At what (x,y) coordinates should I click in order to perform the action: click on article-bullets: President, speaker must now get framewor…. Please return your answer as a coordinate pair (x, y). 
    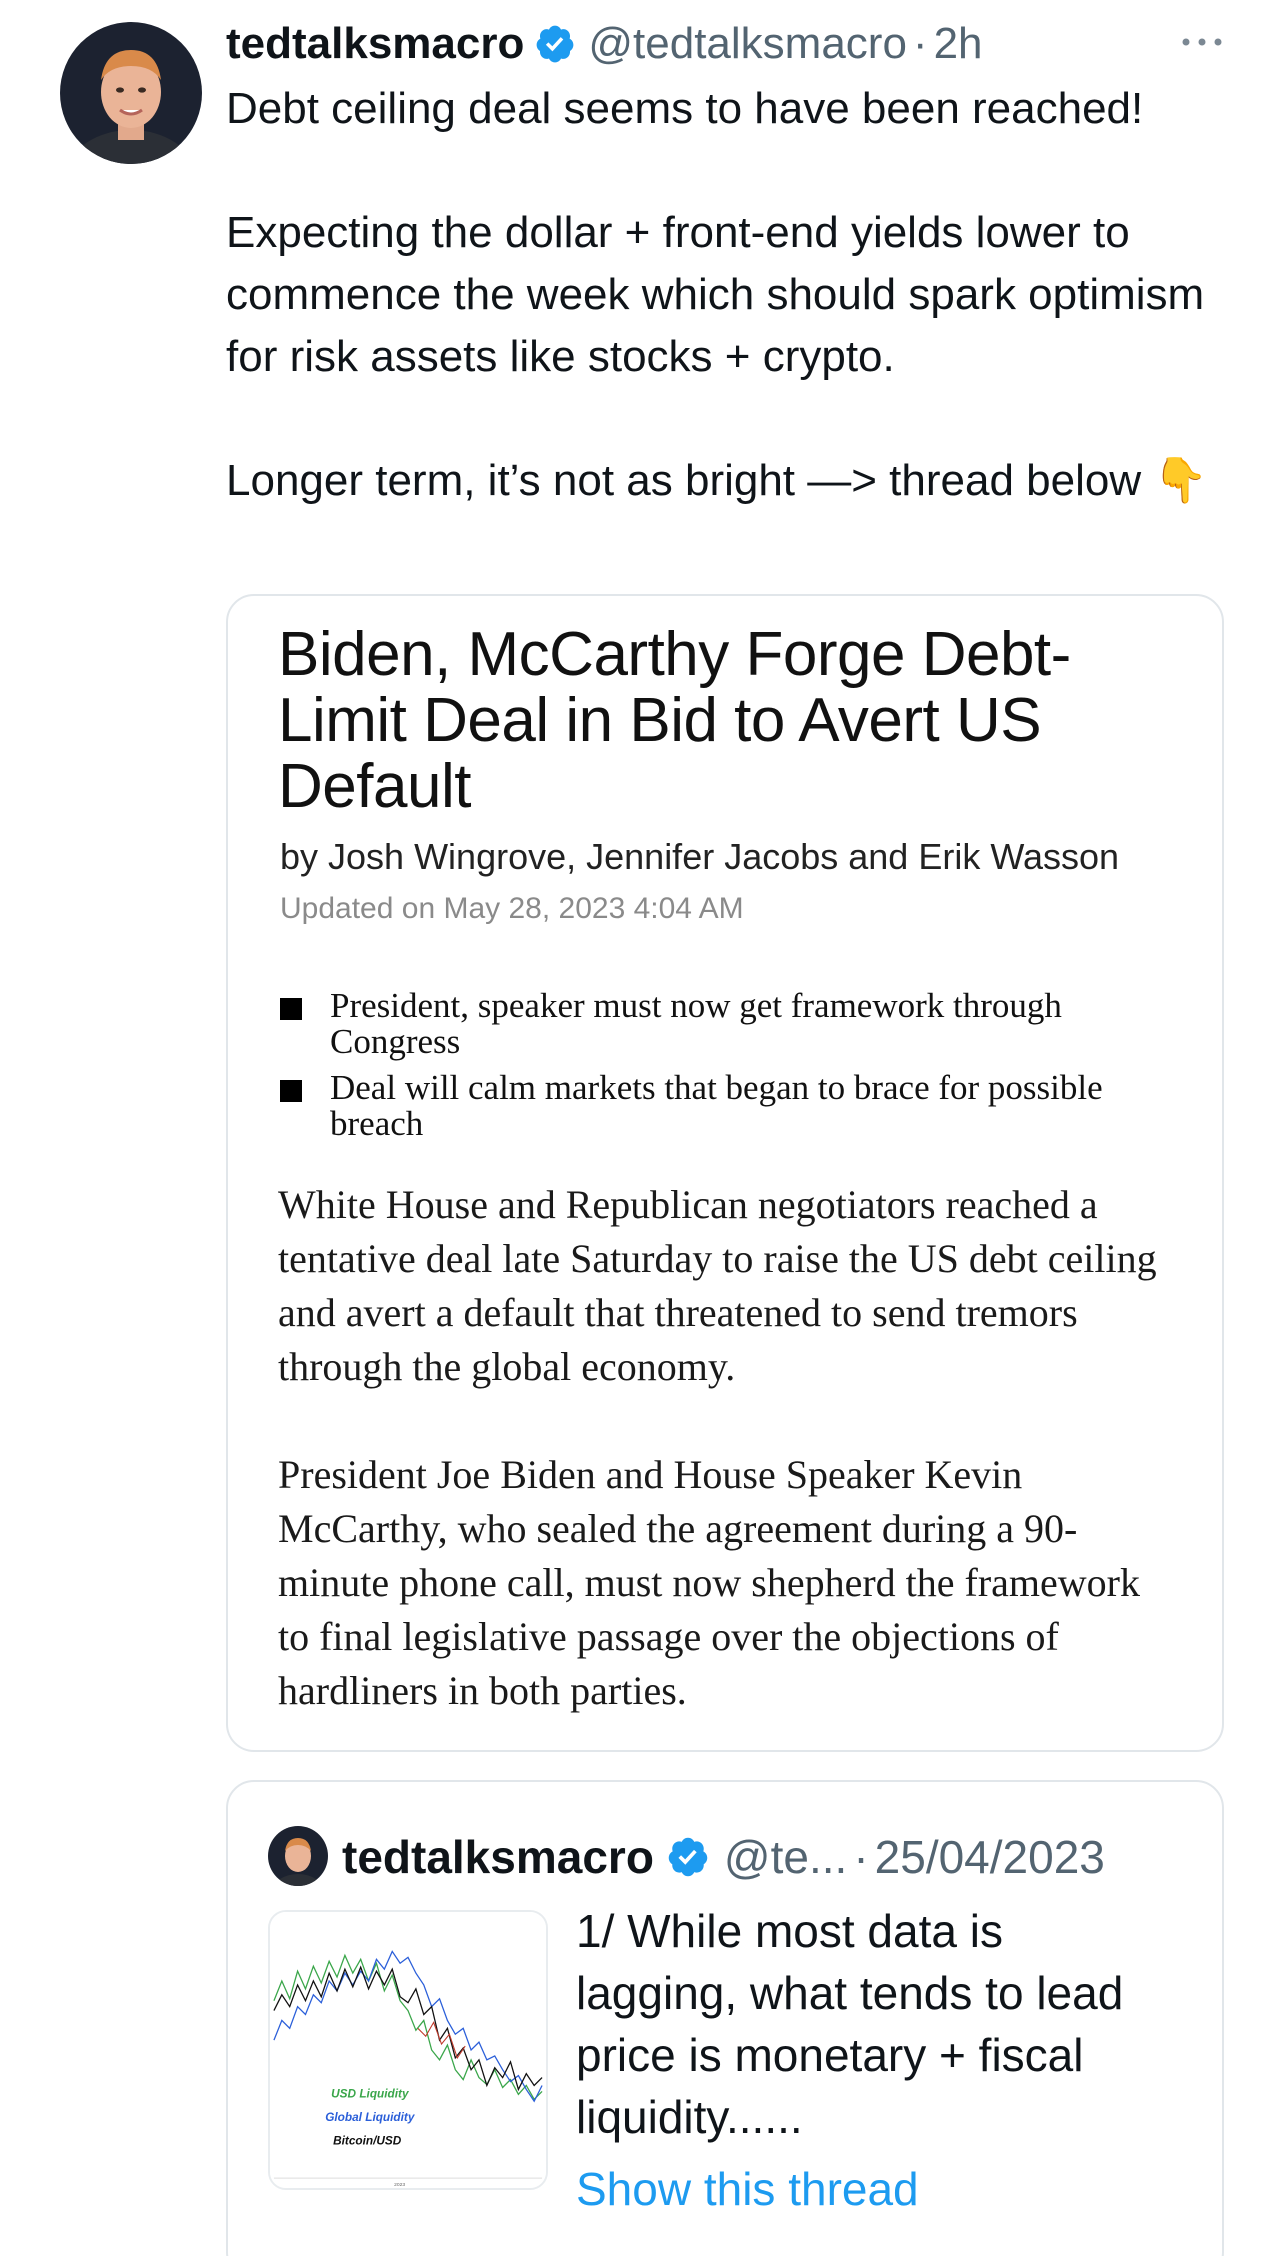
    Looking at the image, I should click on (730, 1070).